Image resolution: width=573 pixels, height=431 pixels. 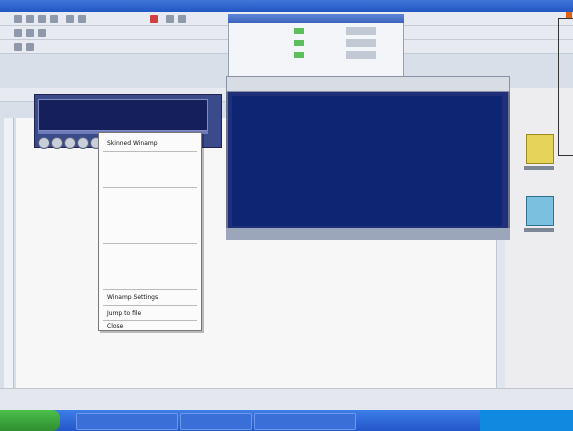 I want to click on playlist-menubar, so click(x=368, y=84).